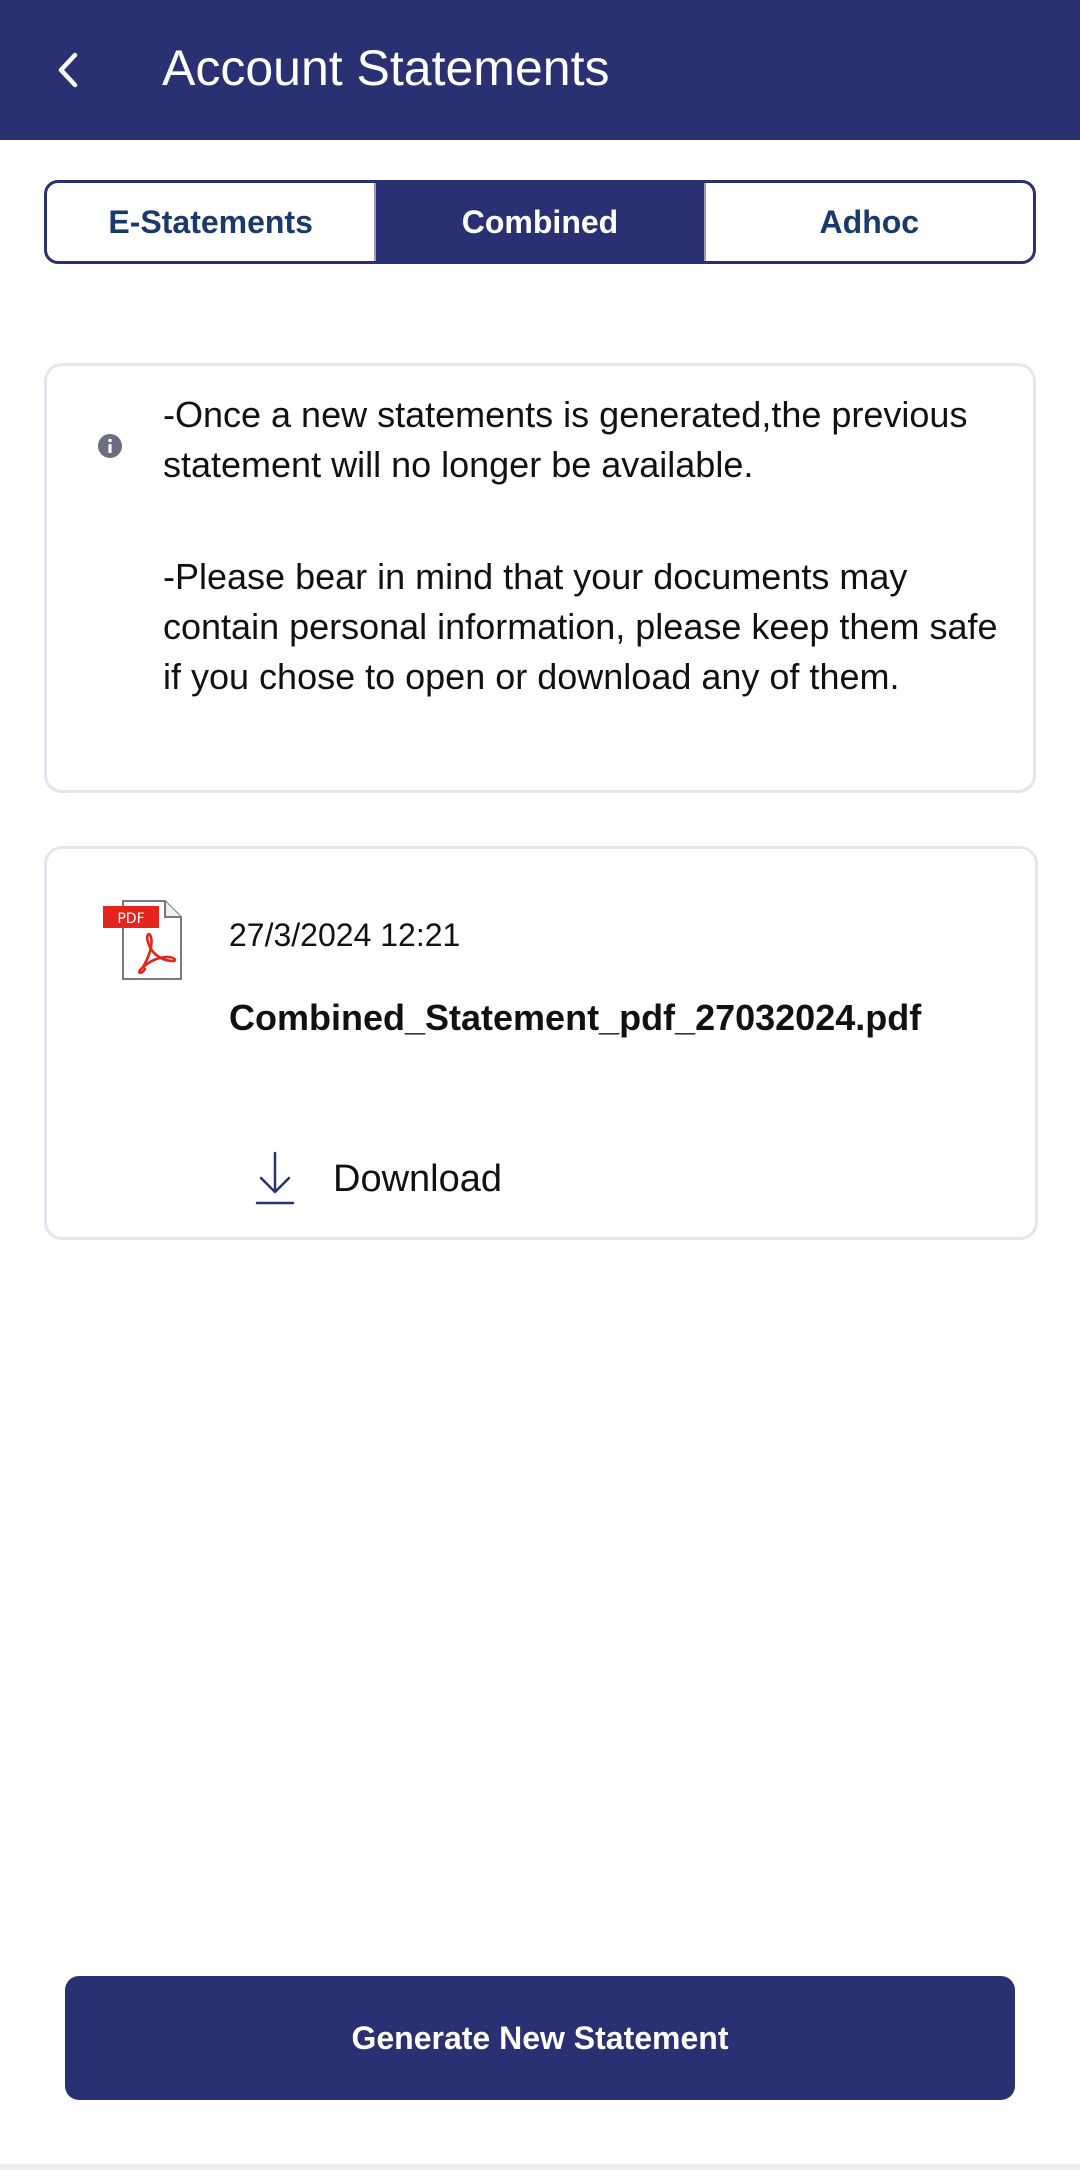 This screenshot has width=1080, height=2170. I want to click on svg-text: PDF, so click(130, 919).